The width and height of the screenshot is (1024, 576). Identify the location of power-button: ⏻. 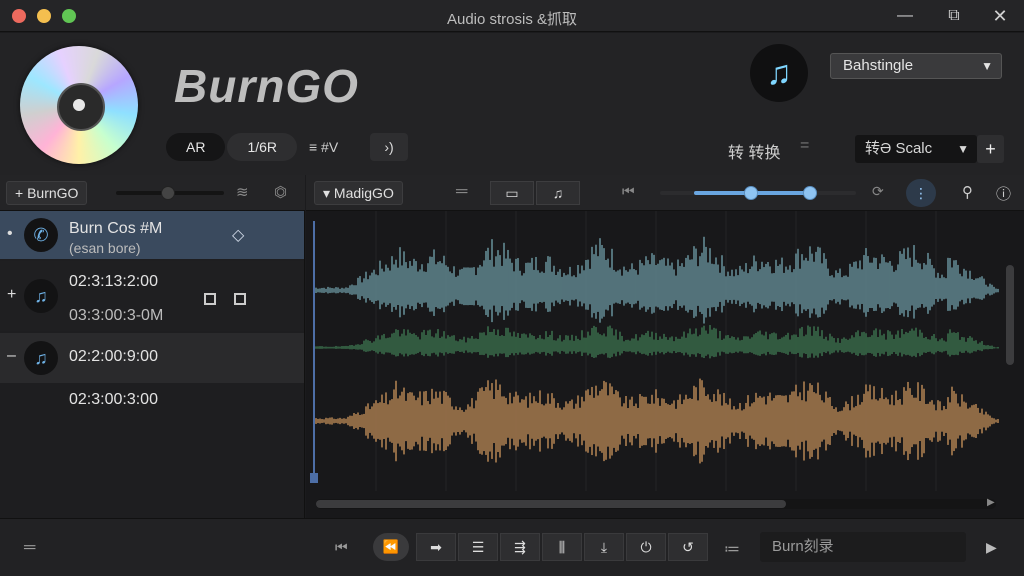
(646, 547).